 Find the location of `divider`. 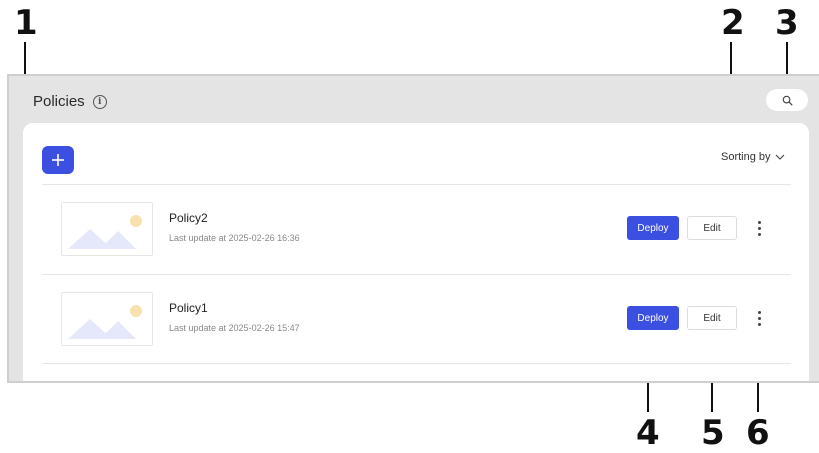

divider is located at coordinates (416, 363).